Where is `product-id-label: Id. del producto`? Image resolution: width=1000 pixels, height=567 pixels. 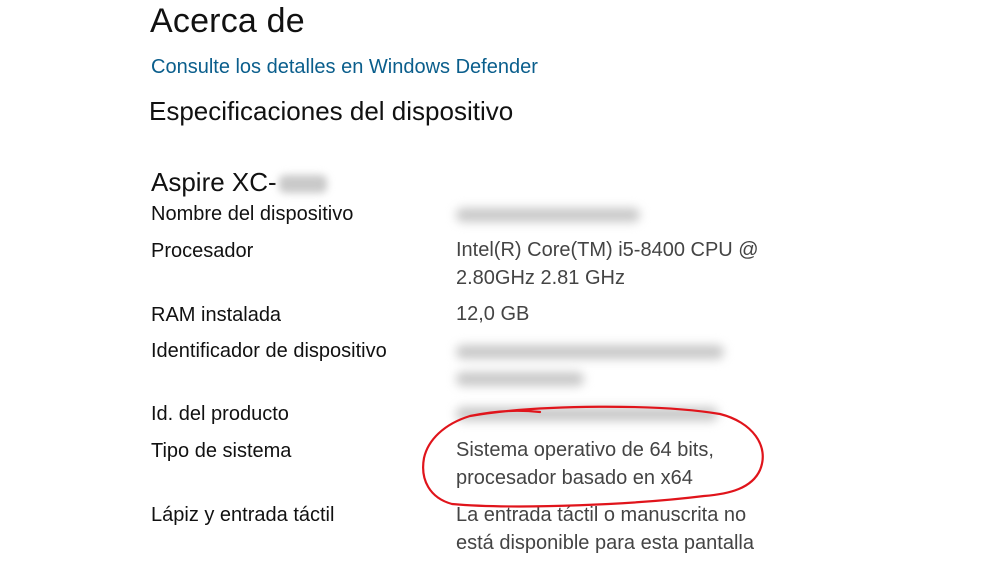 product-id-label: Id. del producto is located at coordinates (220, 414).